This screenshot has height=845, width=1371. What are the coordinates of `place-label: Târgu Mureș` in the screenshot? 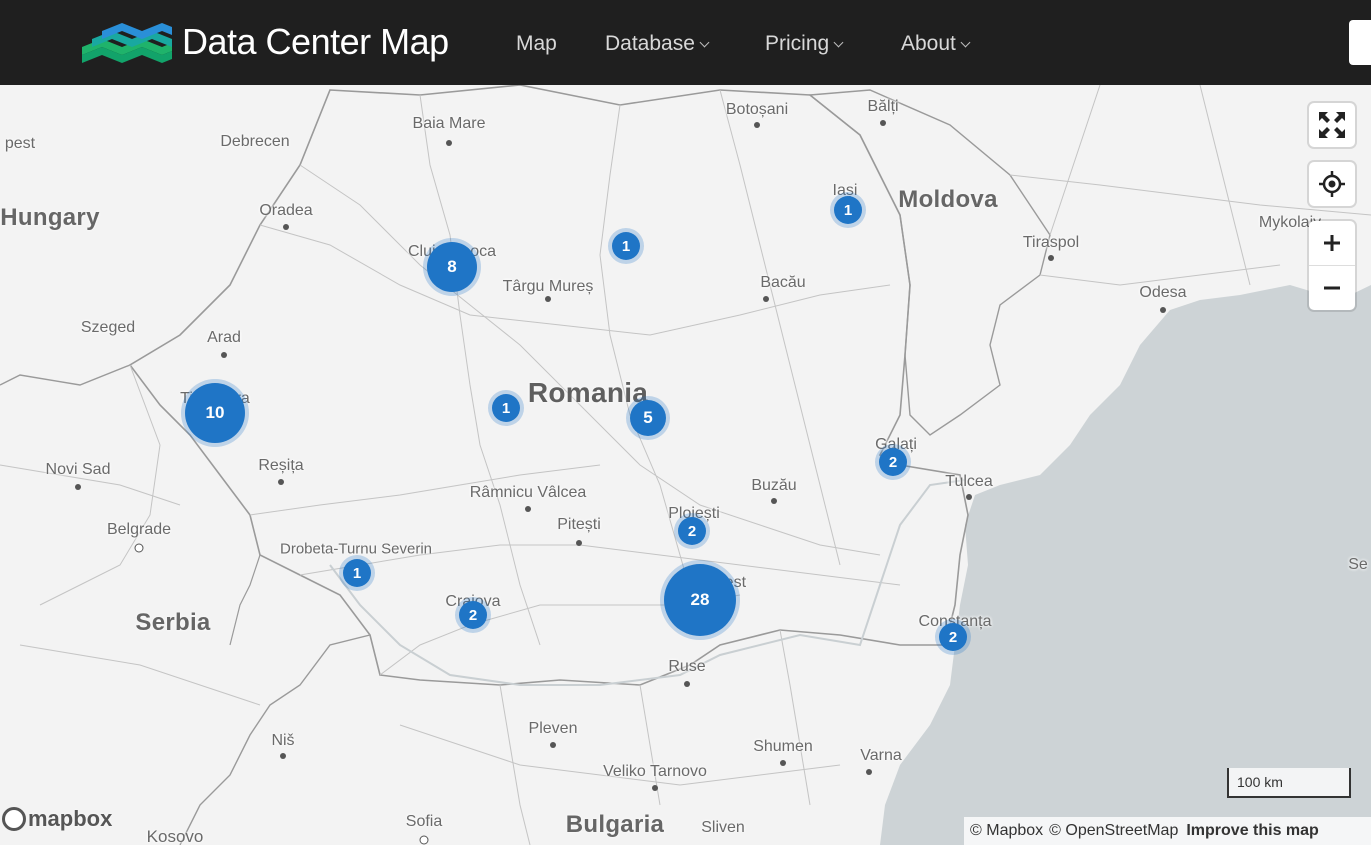 It's located at (548, 286).